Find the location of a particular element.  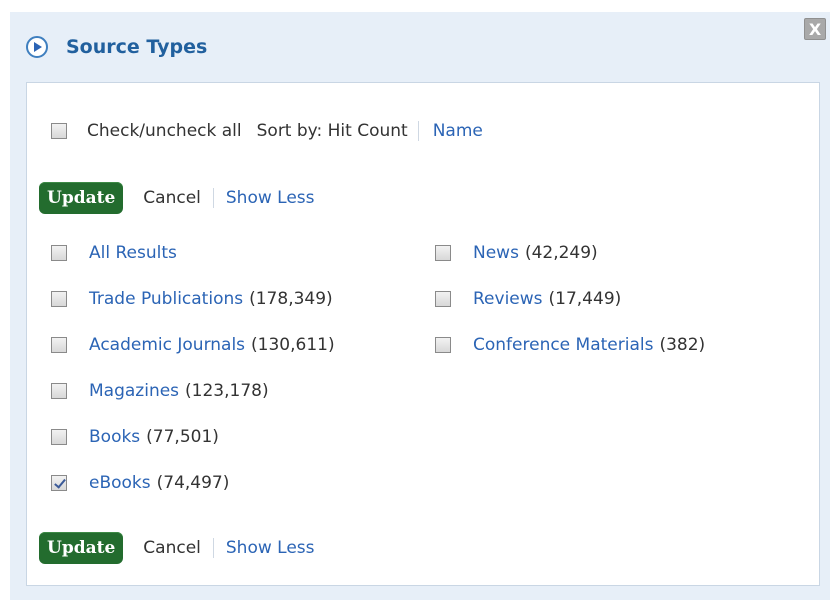

source-link: Reviews is located at coordinates (508, 299).